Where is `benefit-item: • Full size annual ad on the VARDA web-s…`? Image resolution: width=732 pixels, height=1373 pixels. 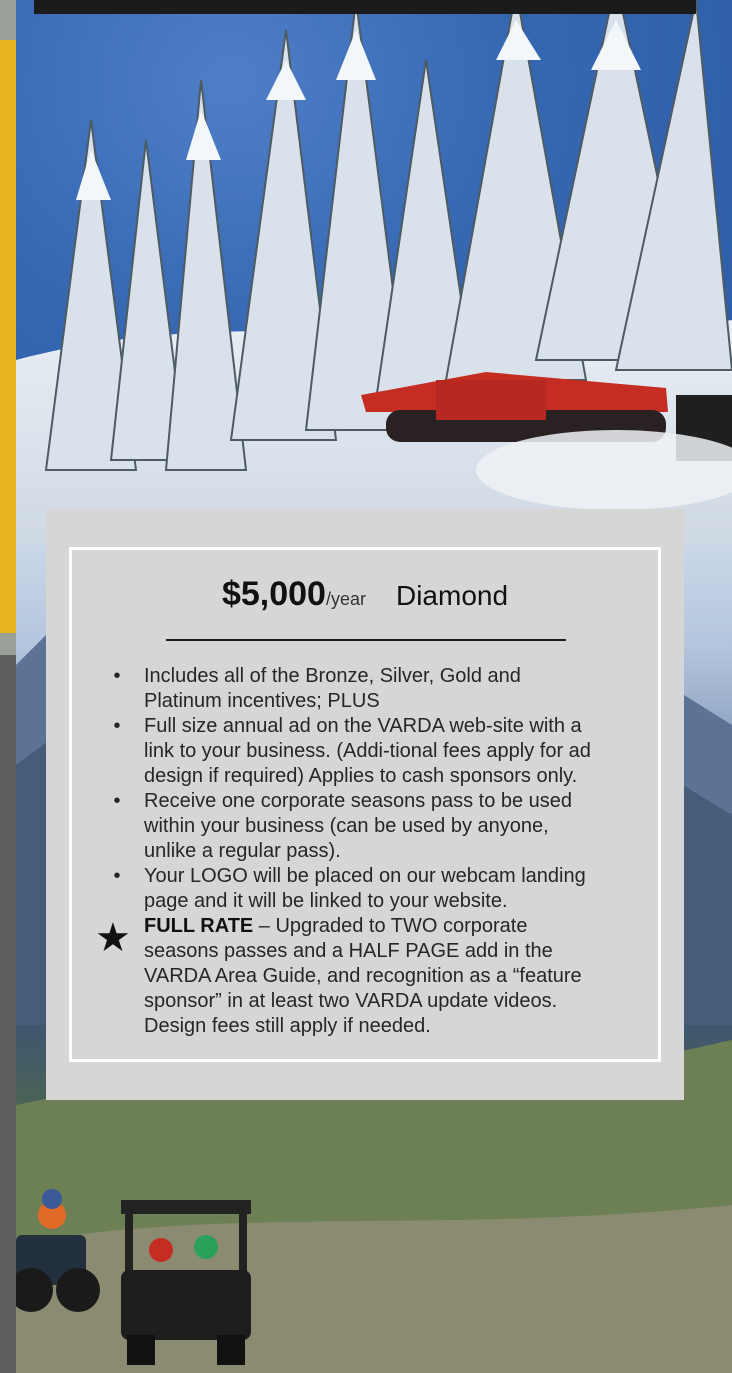
benefit-item: • Full size annual ad on the VARDA web-s… is located at coordinates (358, 751).